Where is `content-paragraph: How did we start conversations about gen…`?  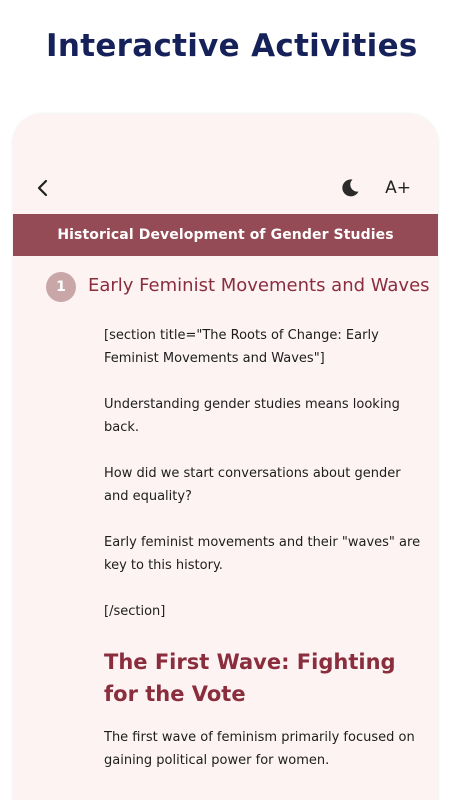
content-paragraph: How did we start conversations about gen… is located at coordinates (252, 485).